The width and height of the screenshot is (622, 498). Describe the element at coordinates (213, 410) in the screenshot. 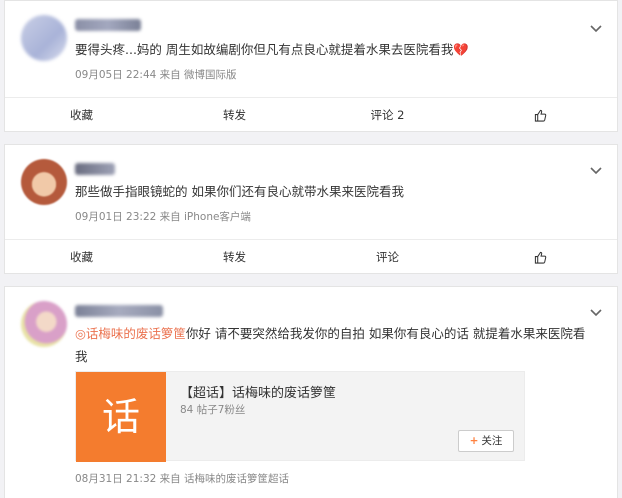

I see `topic-stats: 84 帖子7粉丝` at that location.